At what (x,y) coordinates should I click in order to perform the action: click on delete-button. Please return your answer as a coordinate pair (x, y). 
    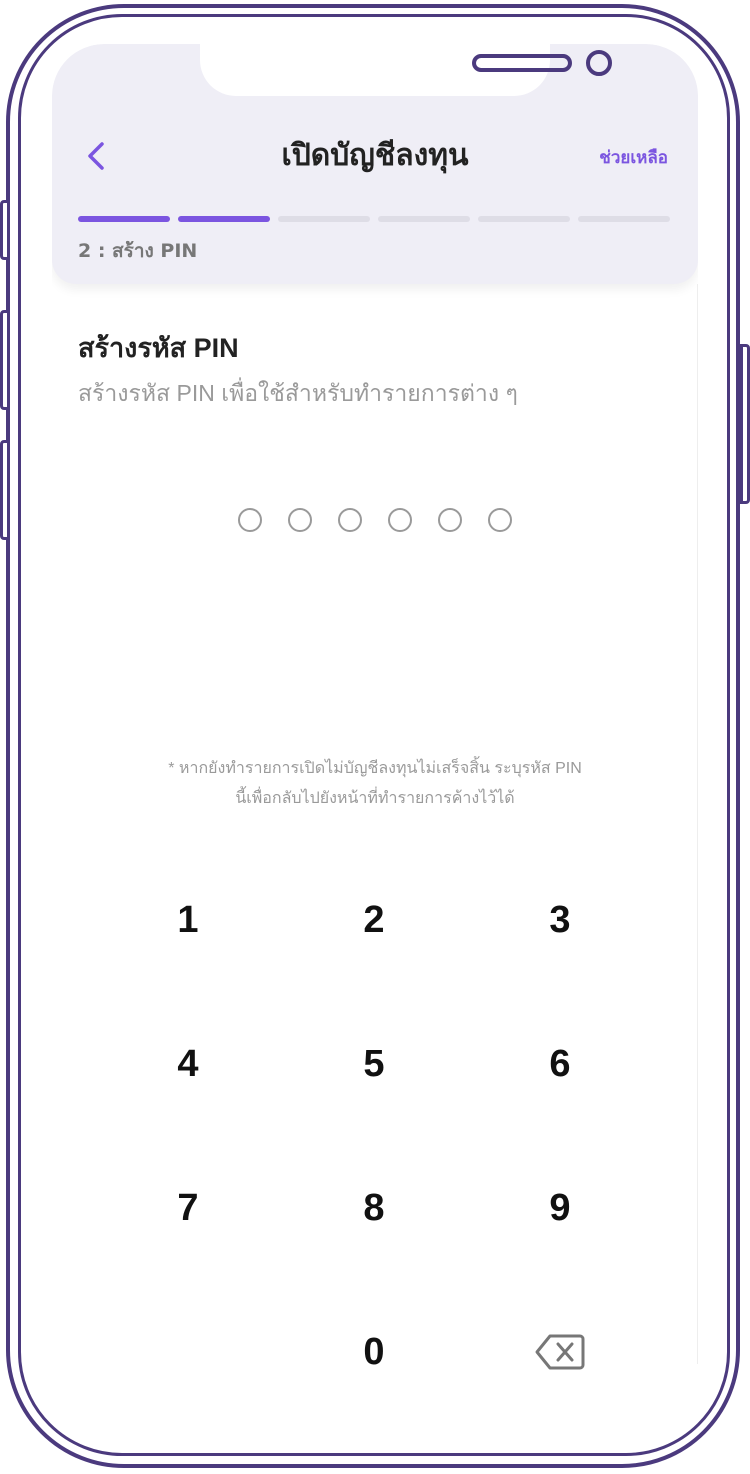
    Looking at the image, I should click on (560, 1352).